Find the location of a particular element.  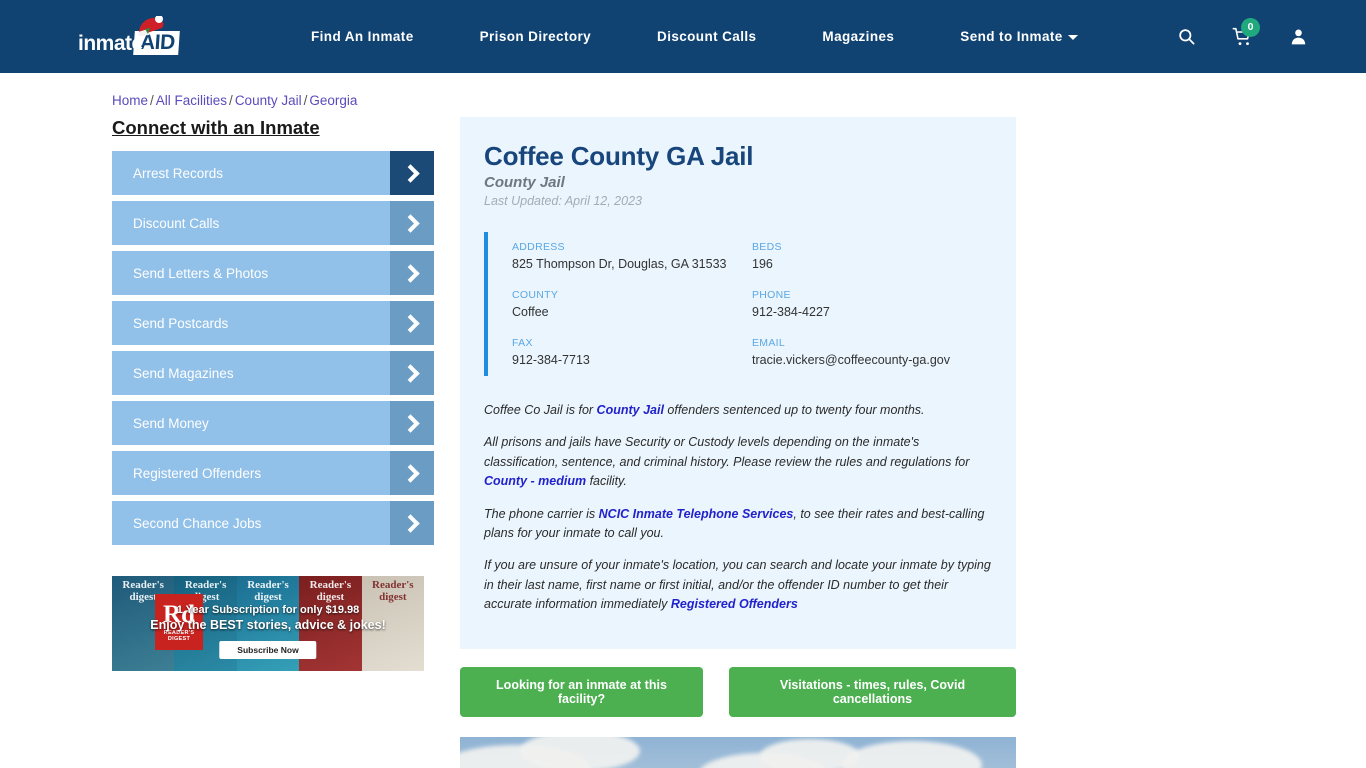

facility-field-fax: FAX 912-384-7713 is located at coordinates (632, 352).